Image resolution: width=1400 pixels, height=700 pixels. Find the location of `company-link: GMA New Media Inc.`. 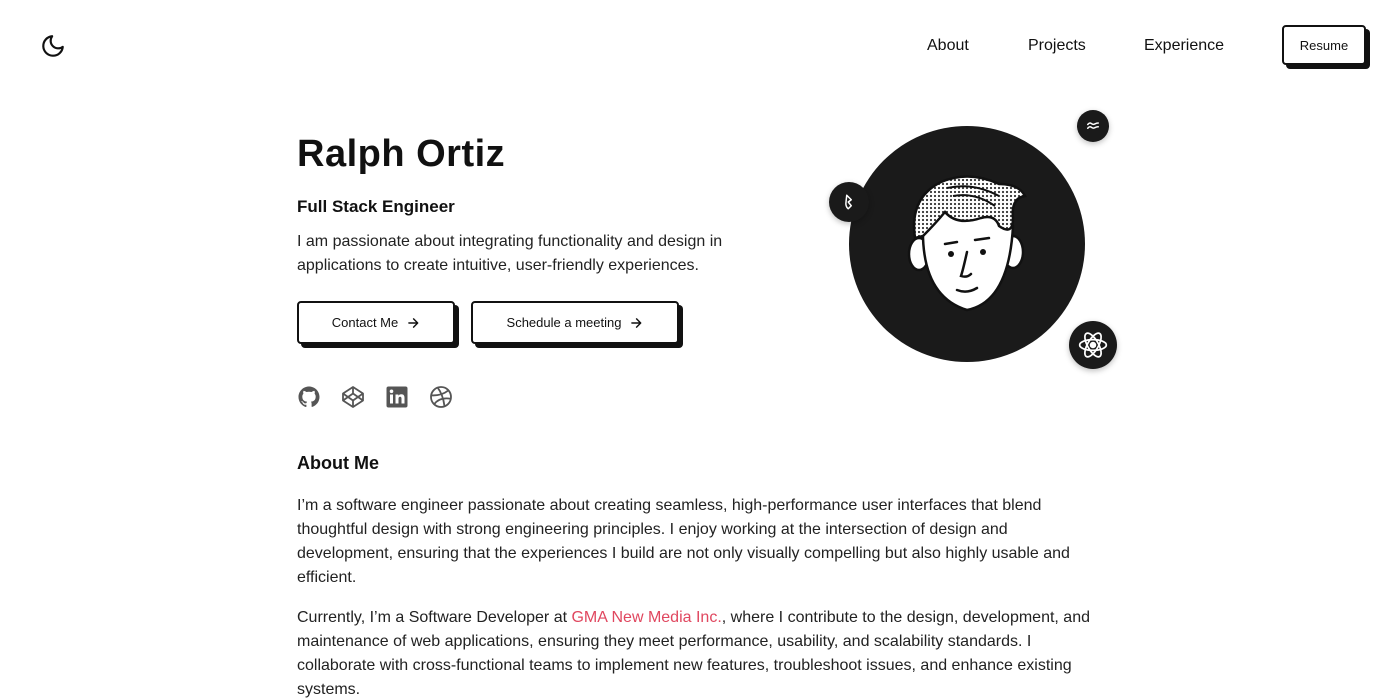

company-link: GMA New Media Inc. is located at coordinates (646, 617).